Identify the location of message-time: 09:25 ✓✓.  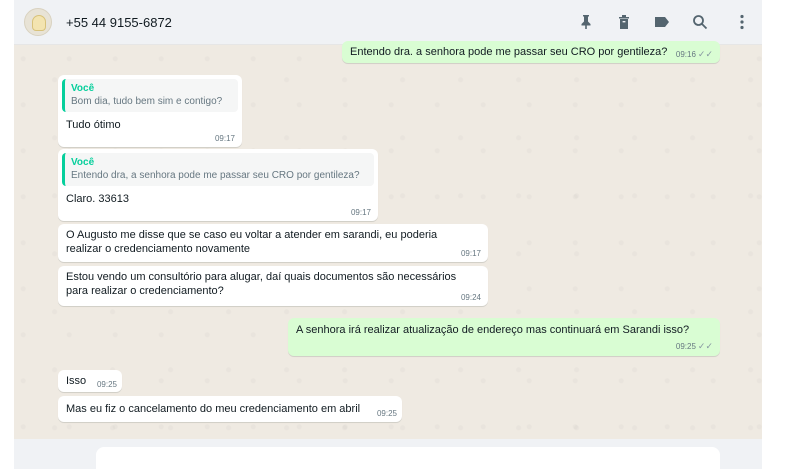
(694, 346).